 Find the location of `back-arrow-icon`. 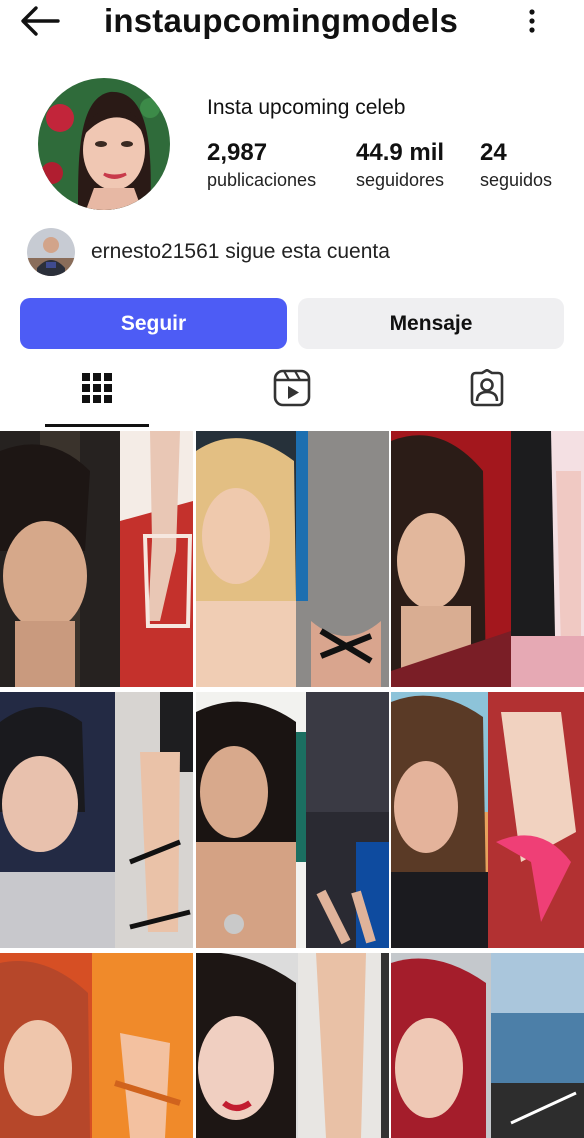

back-arrow-icon is located at coordinates (39, 21).